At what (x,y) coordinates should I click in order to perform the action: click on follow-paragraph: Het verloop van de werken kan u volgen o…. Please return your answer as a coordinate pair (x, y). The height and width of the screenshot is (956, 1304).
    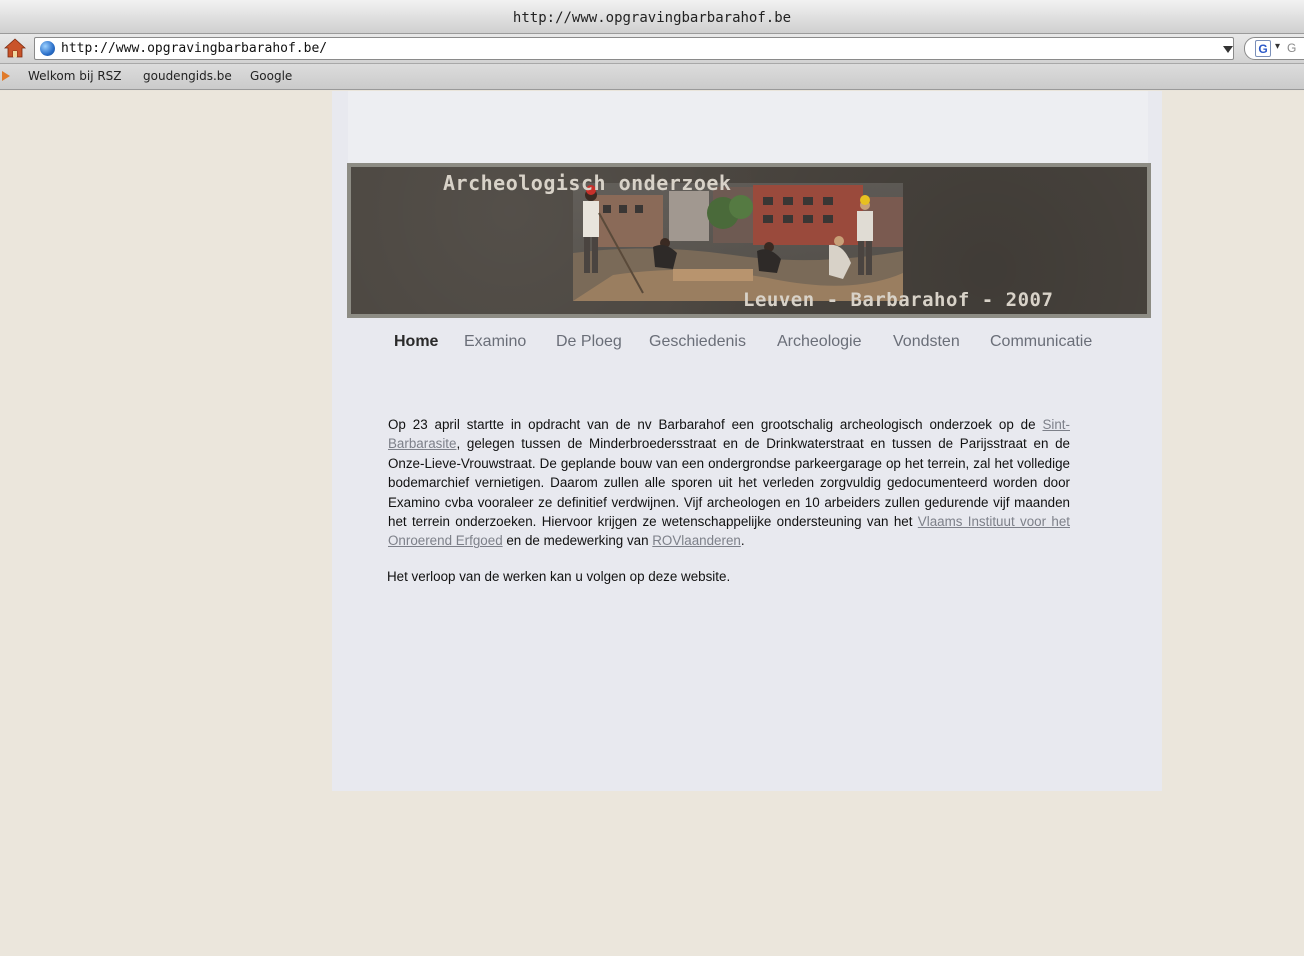
    Looking at the image, I should click on (559, 576).